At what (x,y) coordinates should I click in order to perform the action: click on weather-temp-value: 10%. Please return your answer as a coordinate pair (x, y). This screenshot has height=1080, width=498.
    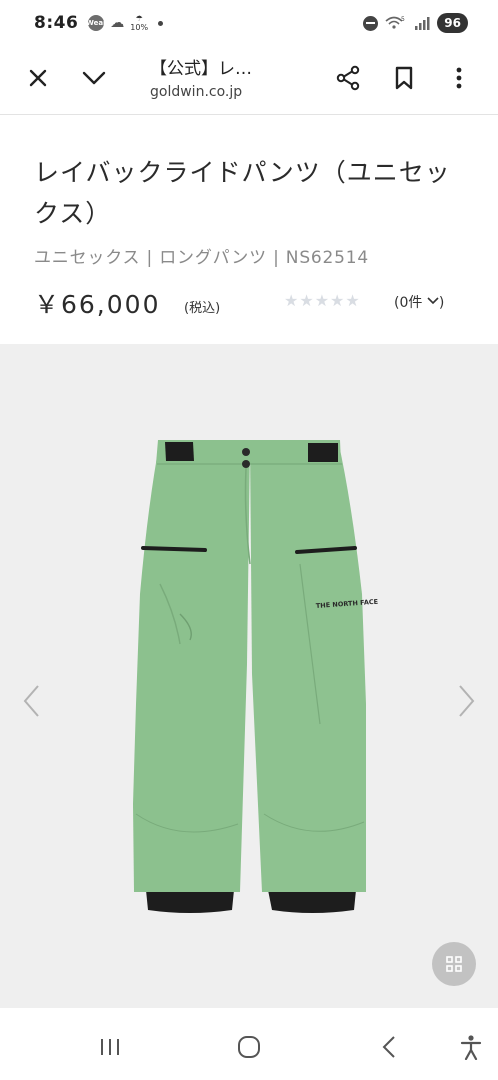
    Looking at the image, I should click on (139, 27).